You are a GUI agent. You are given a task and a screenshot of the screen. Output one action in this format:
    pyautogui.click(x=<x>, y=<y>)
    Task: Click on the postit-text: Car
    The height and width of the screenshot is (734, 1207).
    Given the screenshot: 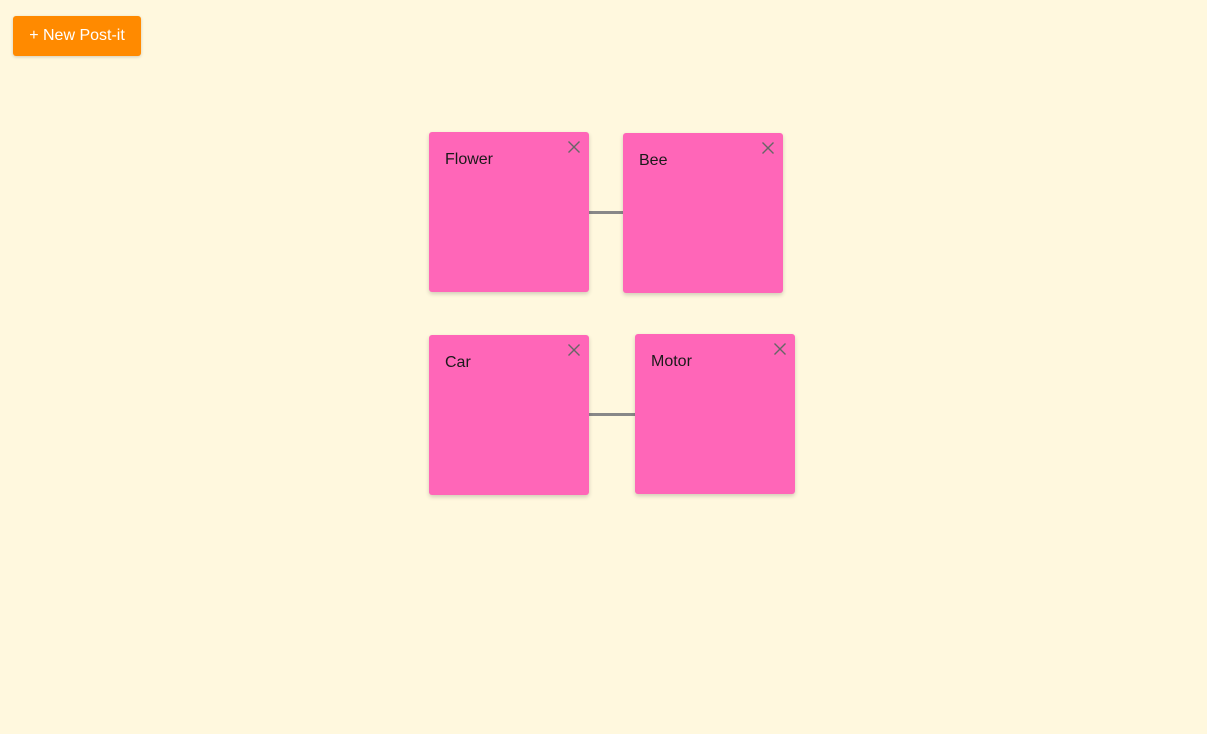 What is the action you would take?
    pyautogui.click(x=458, y=362)
    